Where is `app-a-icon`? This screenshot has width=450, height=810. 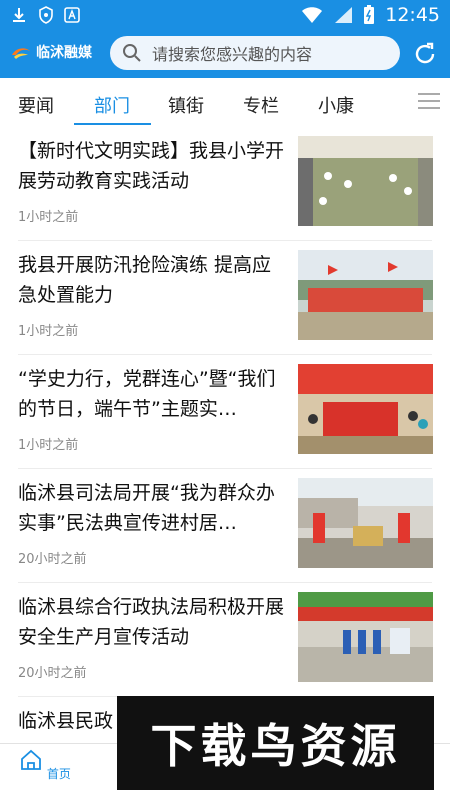
app-a-icon is located at coordinates (72, 15).